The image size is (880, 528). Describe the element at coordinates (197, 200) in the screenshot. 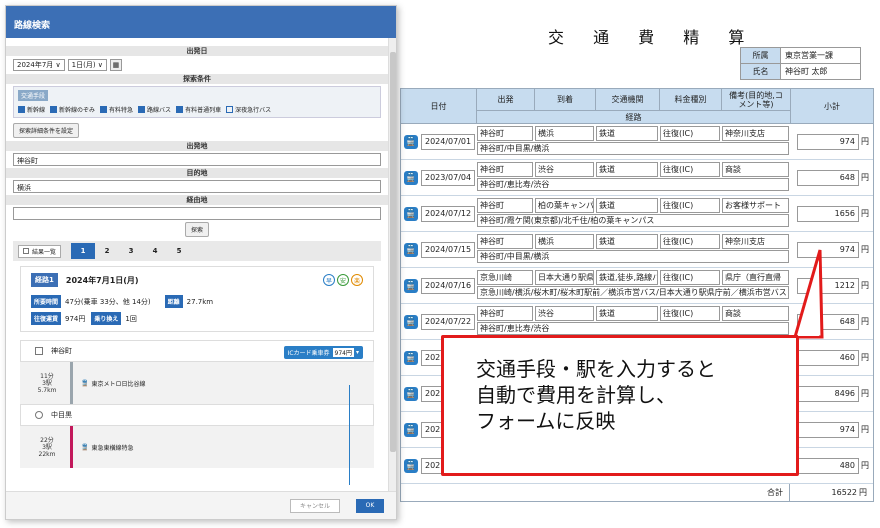

I see `via-header: 経由地` at that location.